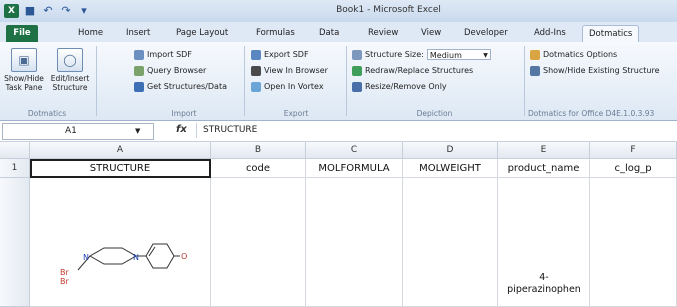 The image size is (677, 307). Describe the element at coordinates (357, 70) in the screenshot. I see `redraw-icon` at that location.